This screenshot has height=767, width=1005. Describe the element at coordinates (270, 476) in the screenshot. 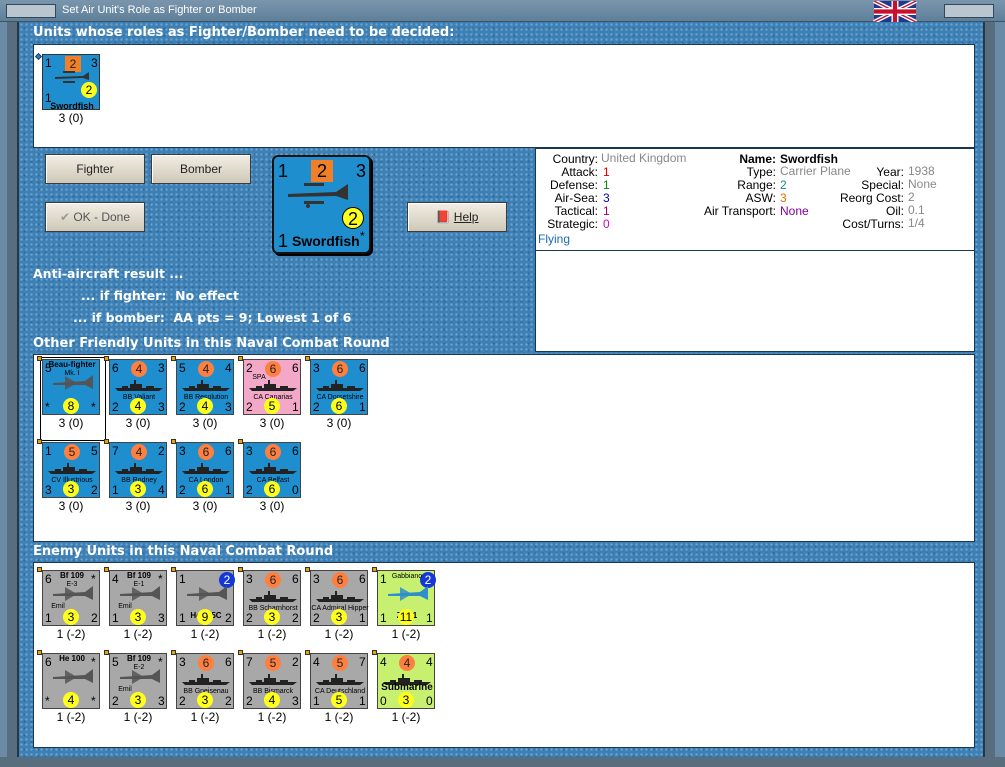

I see `friendly-unit: 3 6 6 CA Belfast 2 6 0 3 (0)` at that location.